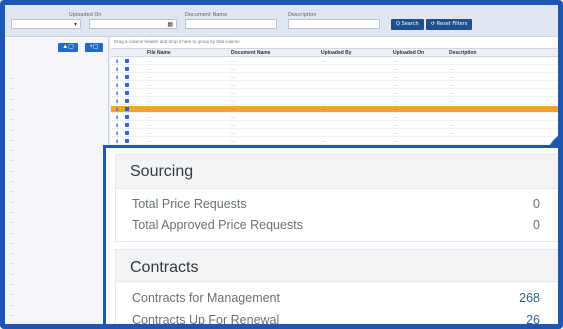  What do you see at coordinates (533, 318) in the screenshot?
I see `contracts-up-for-renewal-value: 26` at bounding box center [533, 318].